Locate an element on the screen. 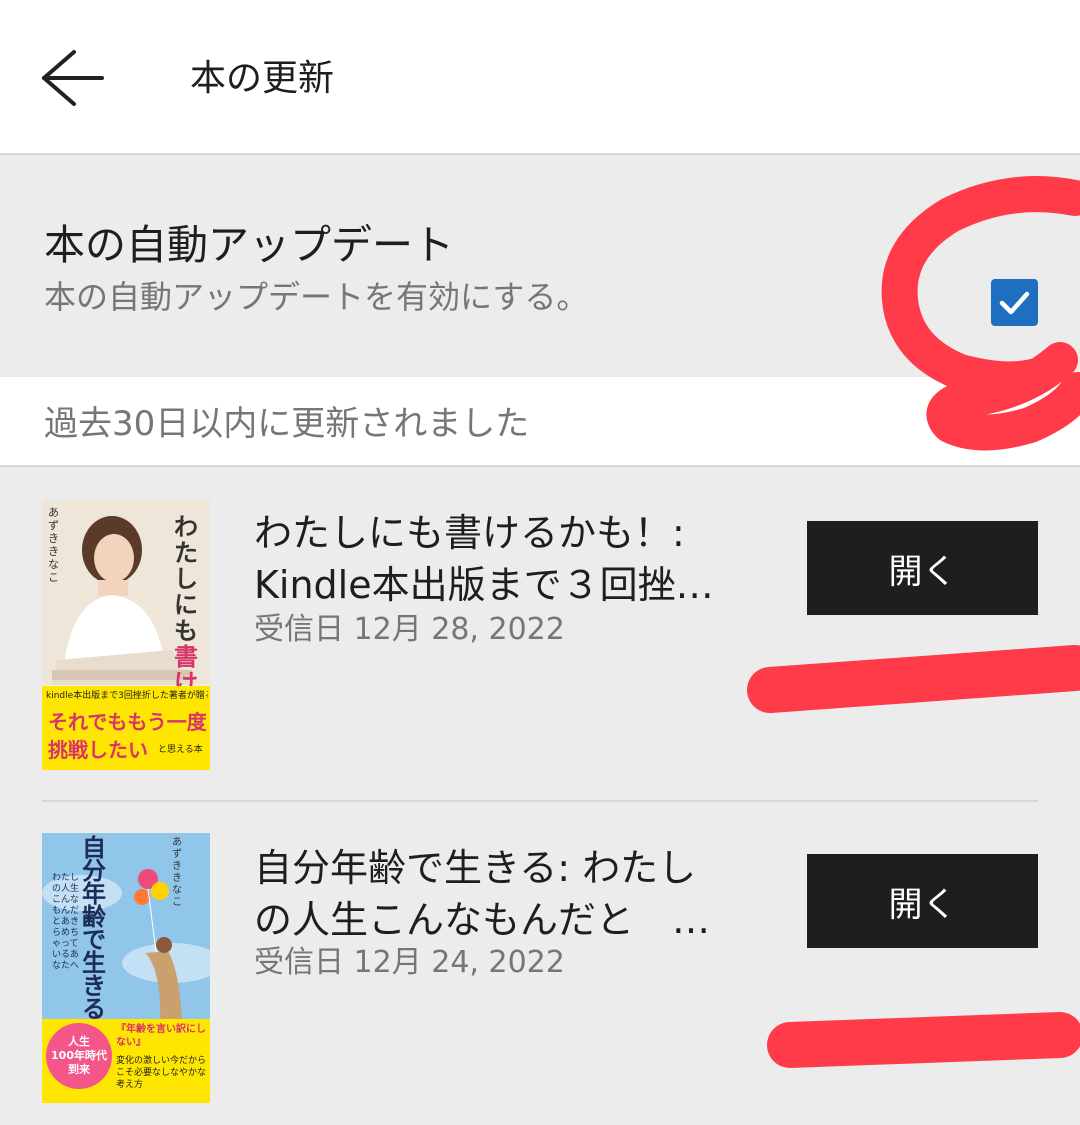  auto-update-checkbox is located at coordinates (1014, 302).